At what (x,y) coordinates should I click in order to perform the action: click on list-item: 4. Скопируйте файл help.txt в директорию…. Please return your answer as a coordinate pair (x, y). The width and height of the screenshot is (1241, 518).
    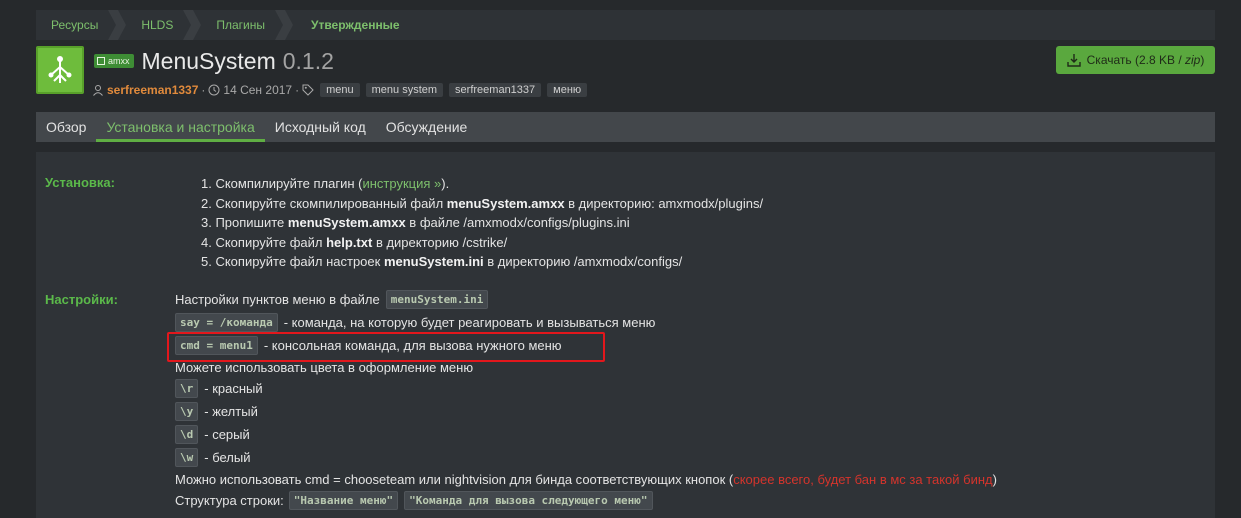
    Looking at the image, I should click on (354, 242).